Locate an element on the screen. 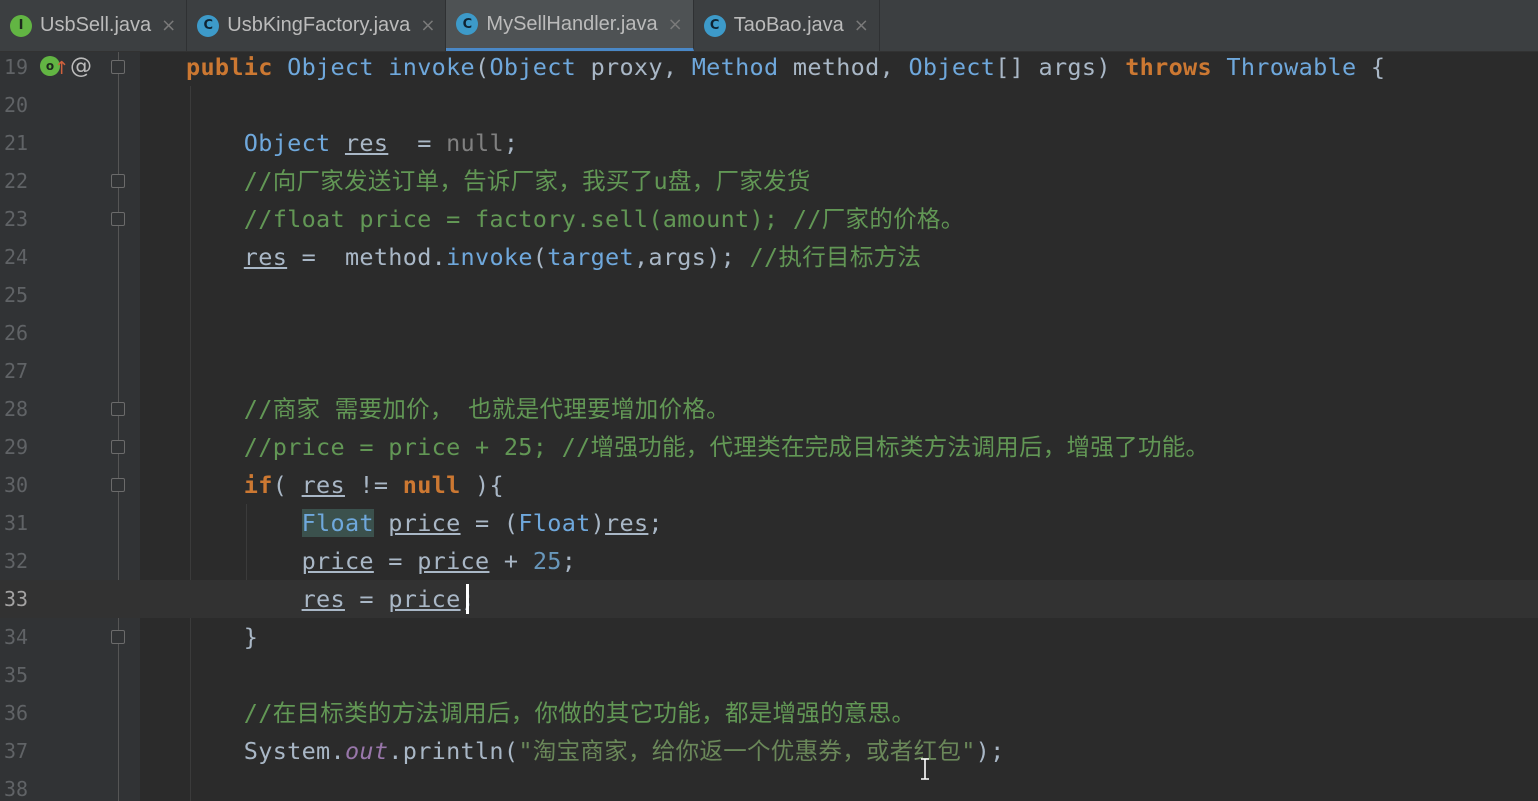 This screenshot has width=1538, height=801. tab-mysellhandler: C MySellHandler.java × is located at coordinates (570, 25).